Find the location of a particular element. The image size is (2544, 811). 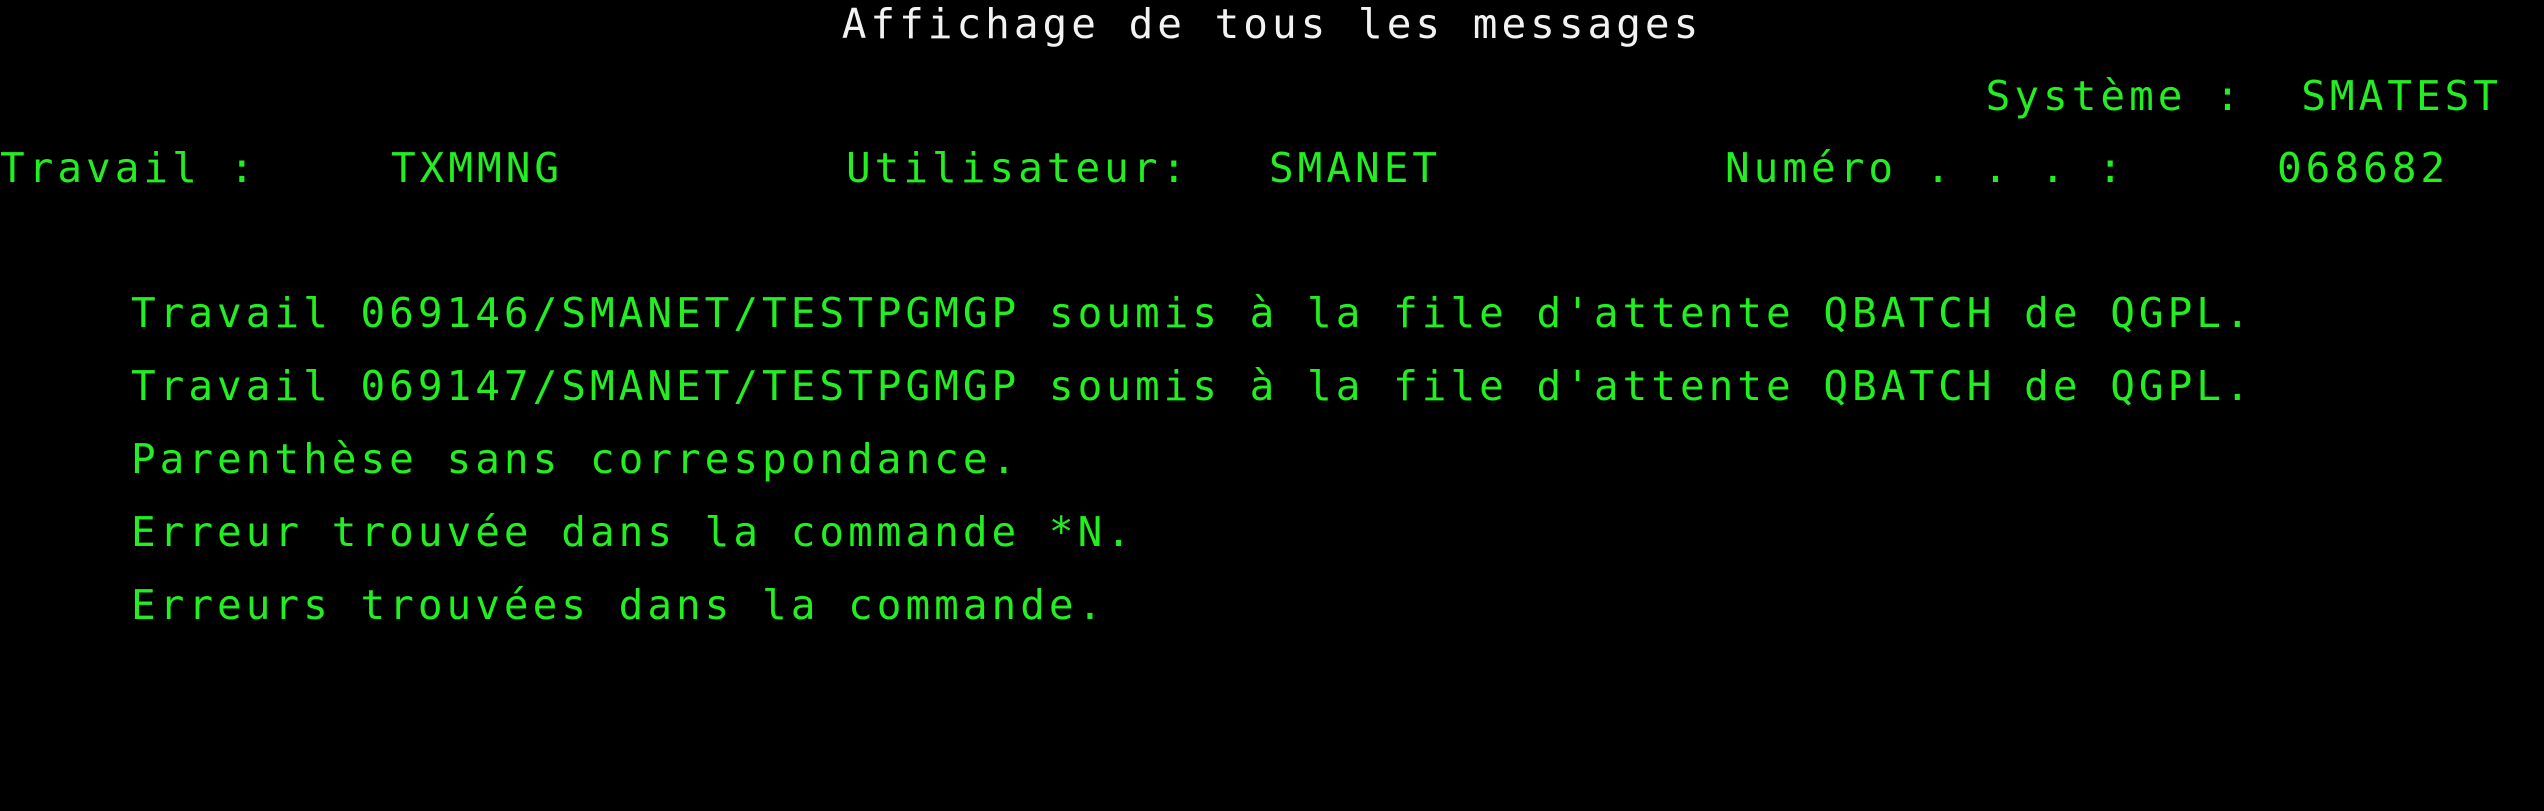

system-info: Système : SMATEST is located at coordinates (2244, 96).